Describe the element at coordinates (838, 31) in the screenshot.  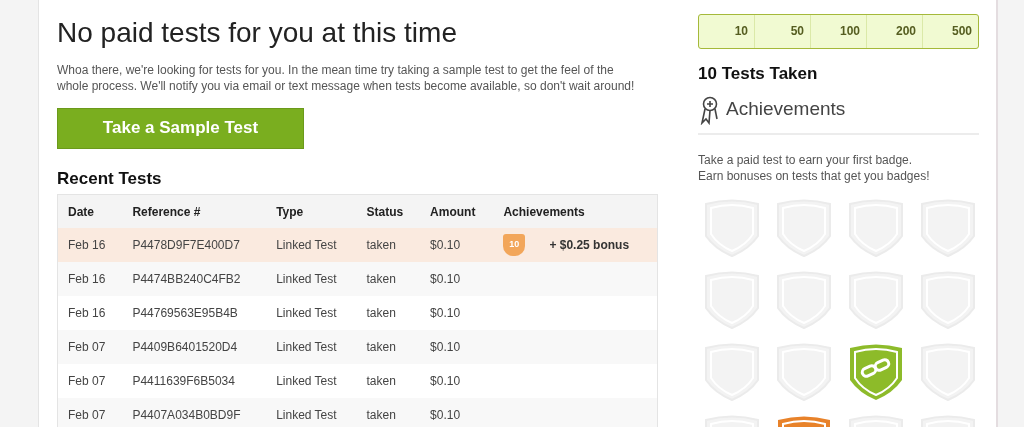
I see `milestone-label: 100` at that location.